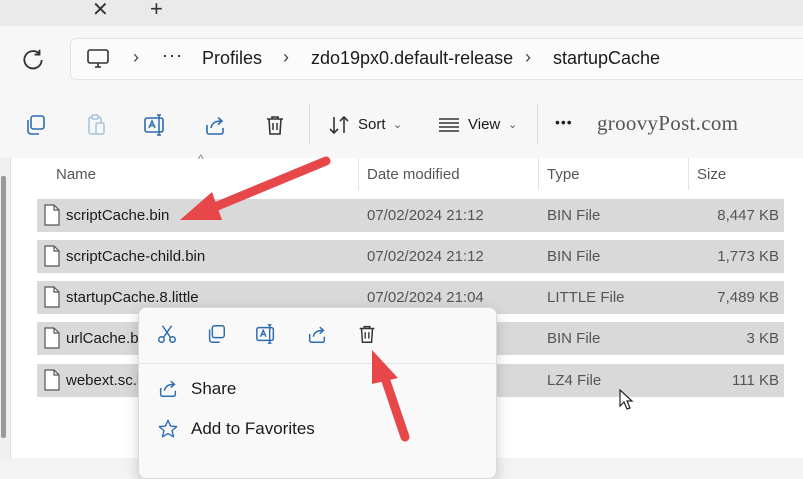  What do you see at coordinates (172, 55) in the screenshot?
I see `breadcrumb-overflow-button: ···` at bounding box center [172, 55].